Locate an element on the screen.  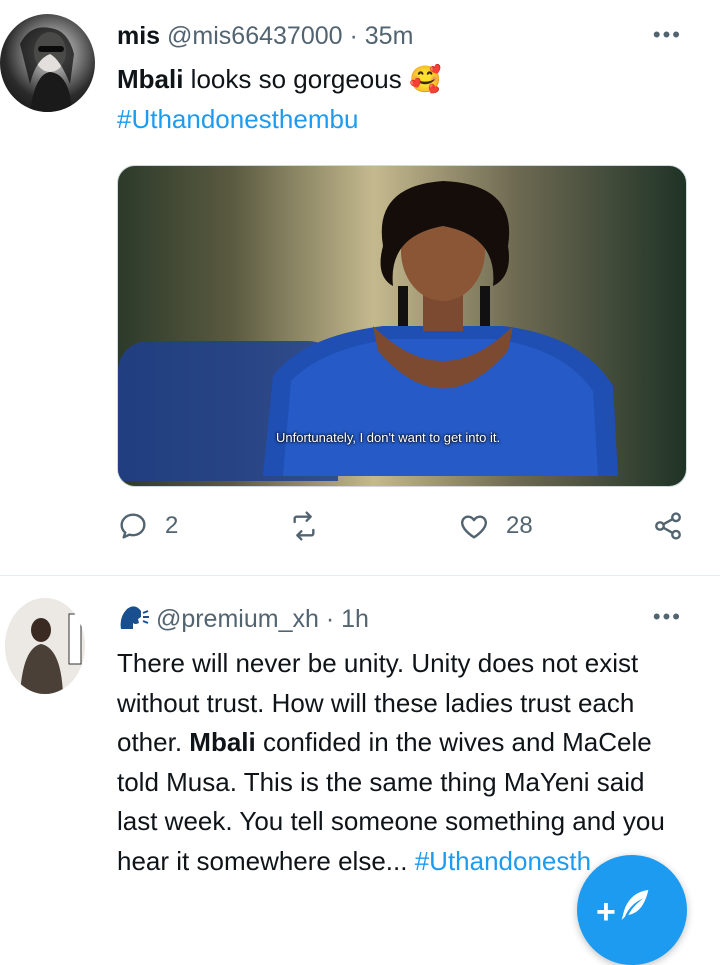
like-count: 28 is located at coordinates (519, 525).